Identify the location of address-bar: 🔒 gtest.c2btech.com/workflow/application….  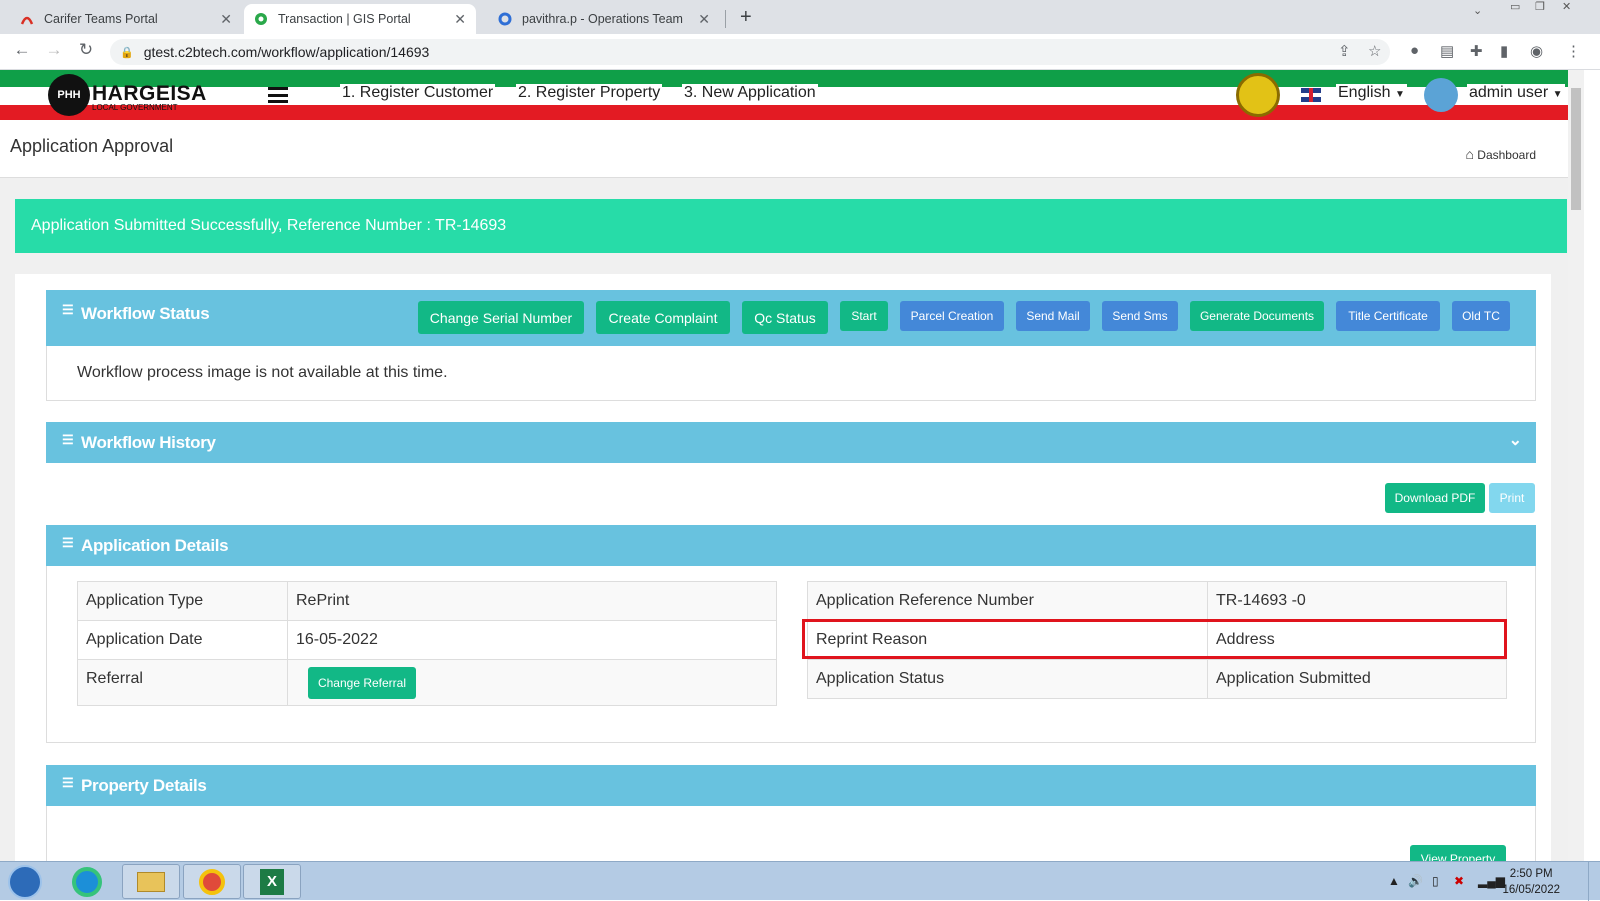
(750, 52).